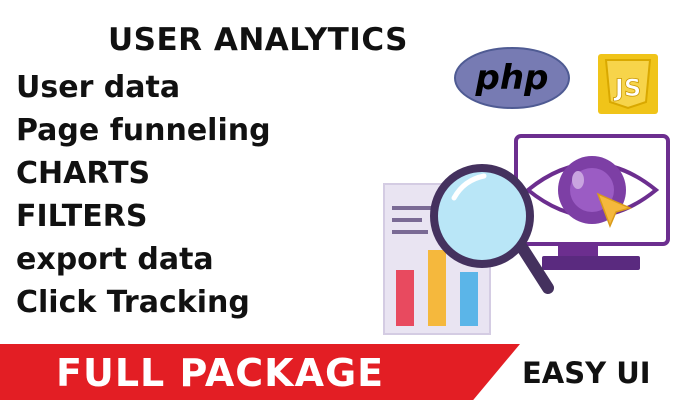 The width and height of the screenshot is (679, 400). I want to click on feature-item: User data, so click(98, 87).